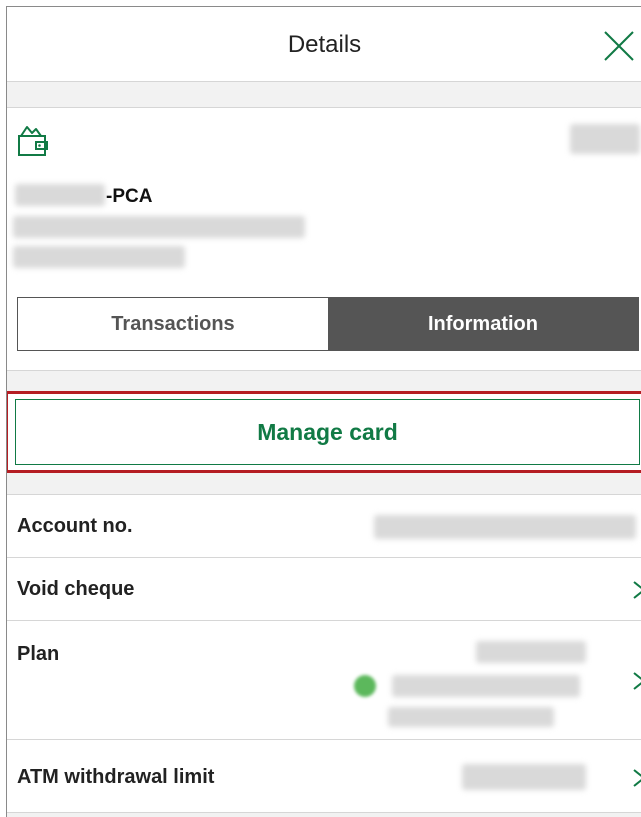  I want to click on page-title: Details, so click(324, 44).